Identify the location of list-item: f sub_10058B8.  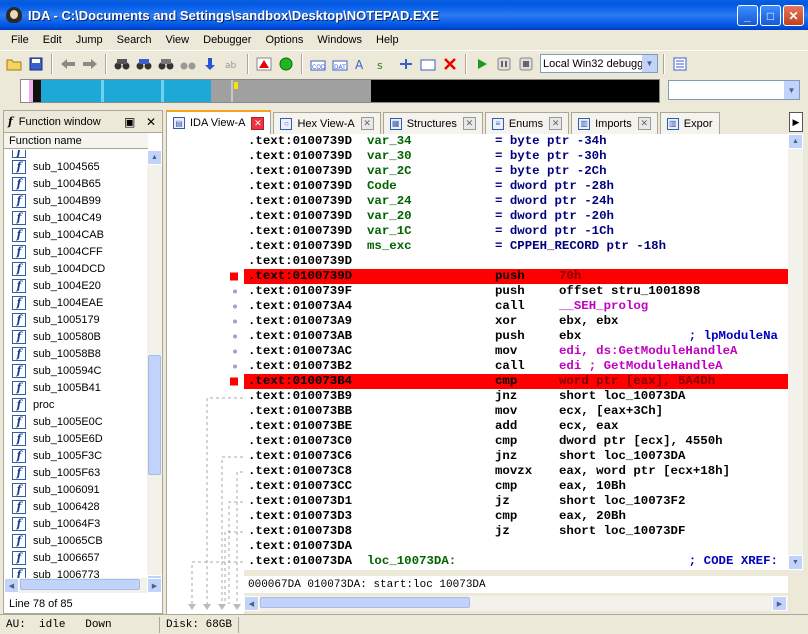
(76, 353).